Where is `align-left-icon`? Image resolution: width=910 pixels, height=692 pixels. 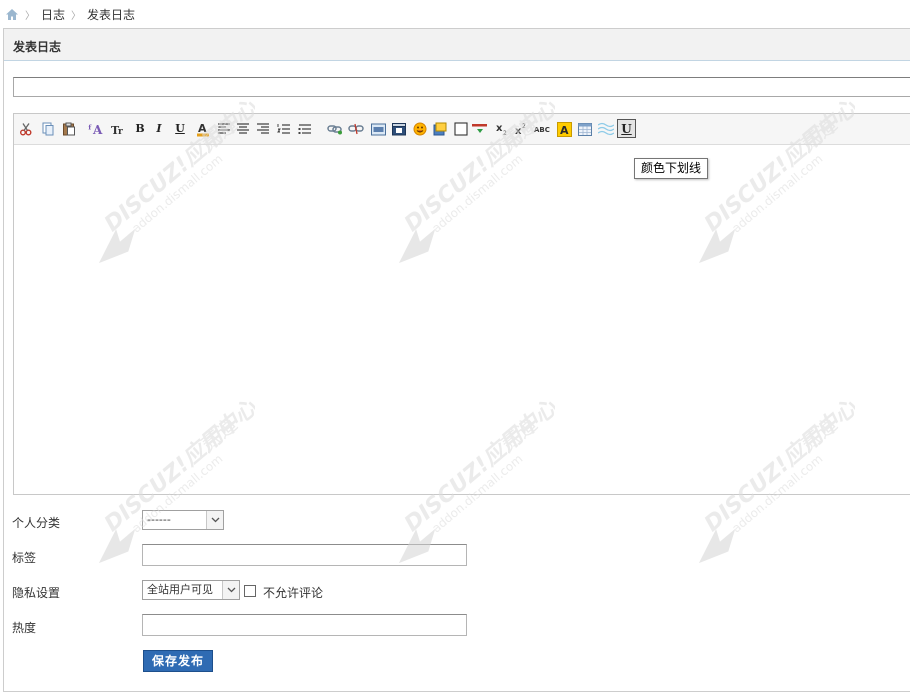 align-left-icon is located at coordinates (224, 129).